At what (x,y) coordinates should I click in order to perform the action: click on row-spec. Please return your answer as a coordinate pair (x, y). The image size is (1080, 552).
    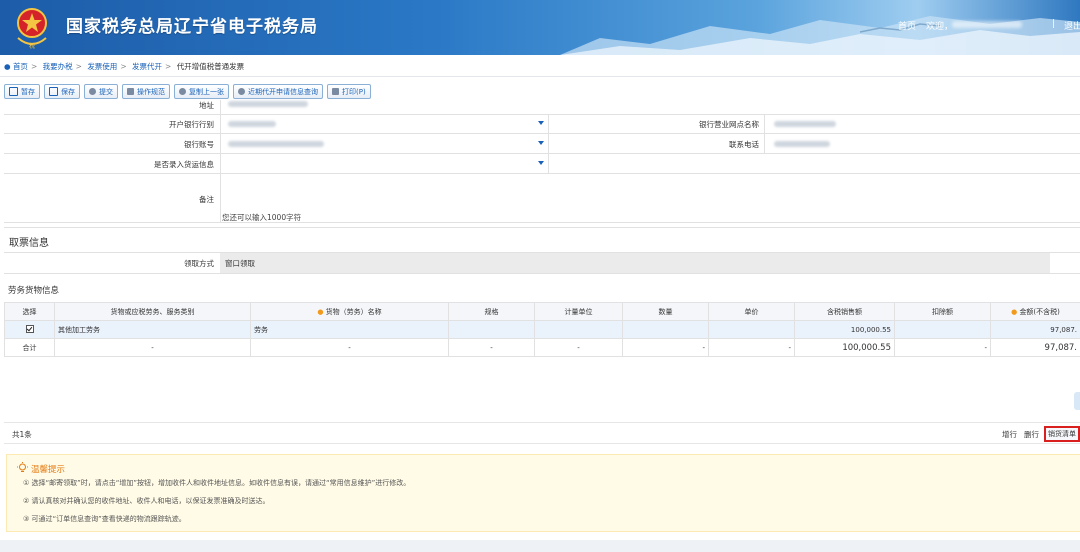
    Looking at the image, I should click on (491, 329).